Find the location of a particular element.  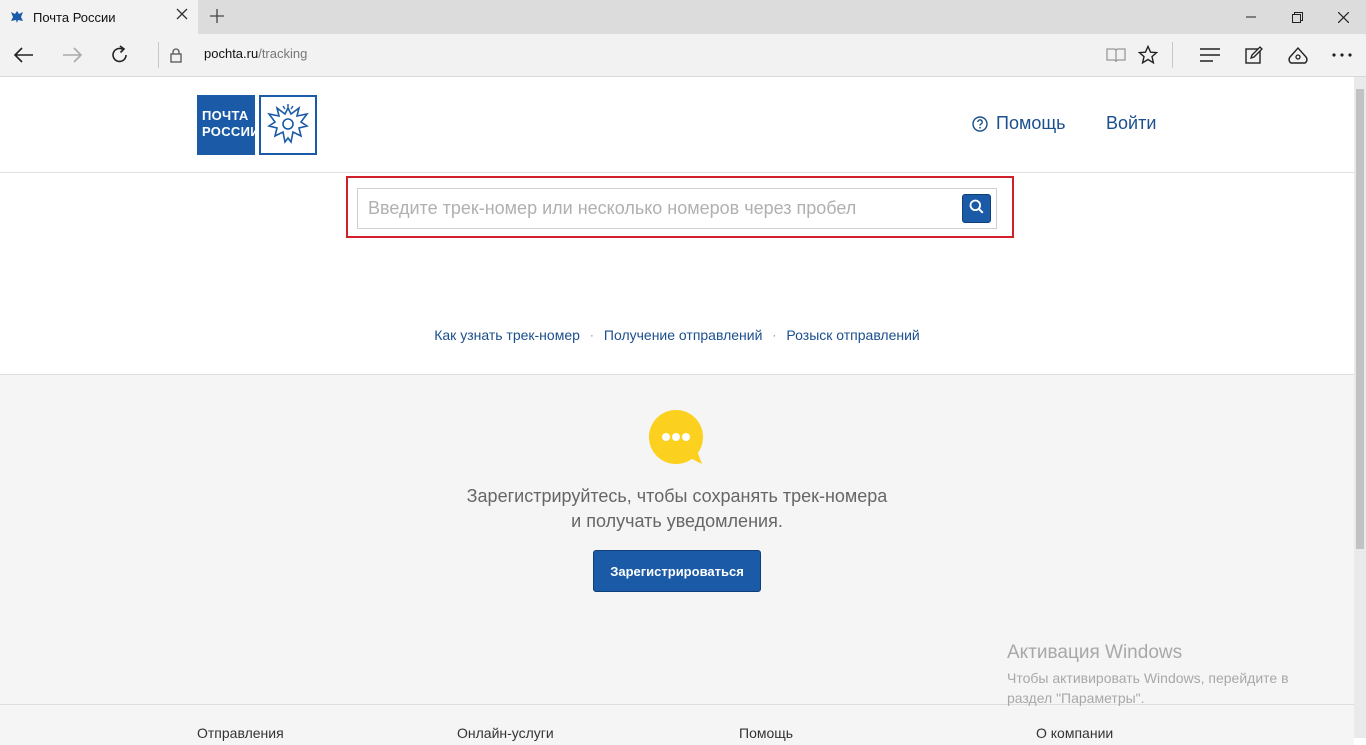

more-icon is located at coordinates (1342, 55).